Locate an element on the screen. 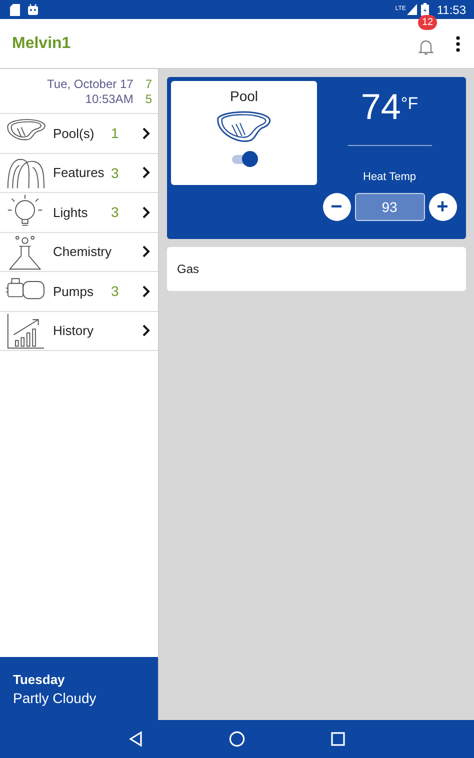  app-title: Melvin1 is located at coordinates (41, 43).